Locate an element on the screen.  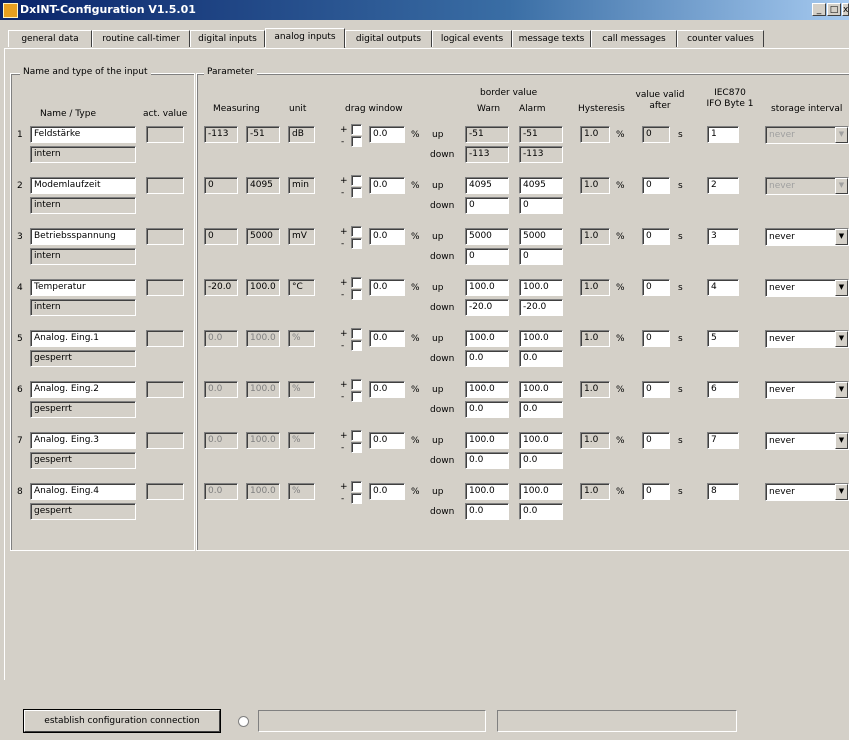
alarm-up-field: 4095 is located at coordinates (541, 185).